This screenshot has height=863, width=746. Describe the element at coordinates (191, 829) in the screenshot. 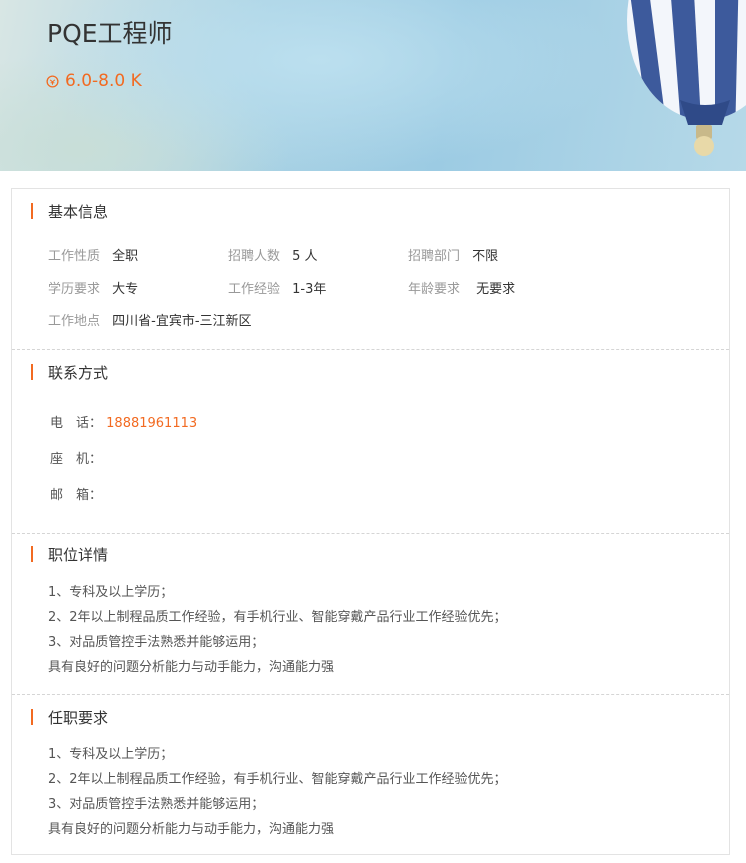

I see `requirement-line: 具有良好的问题分析能力与动手能力，沟通能力强` at that location.